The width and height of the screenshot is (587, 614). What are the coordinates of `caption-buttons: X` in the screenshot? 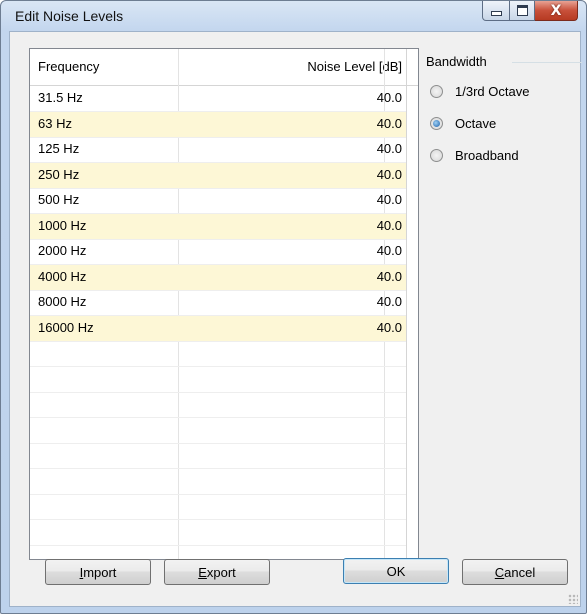 It's located at (530, 11).